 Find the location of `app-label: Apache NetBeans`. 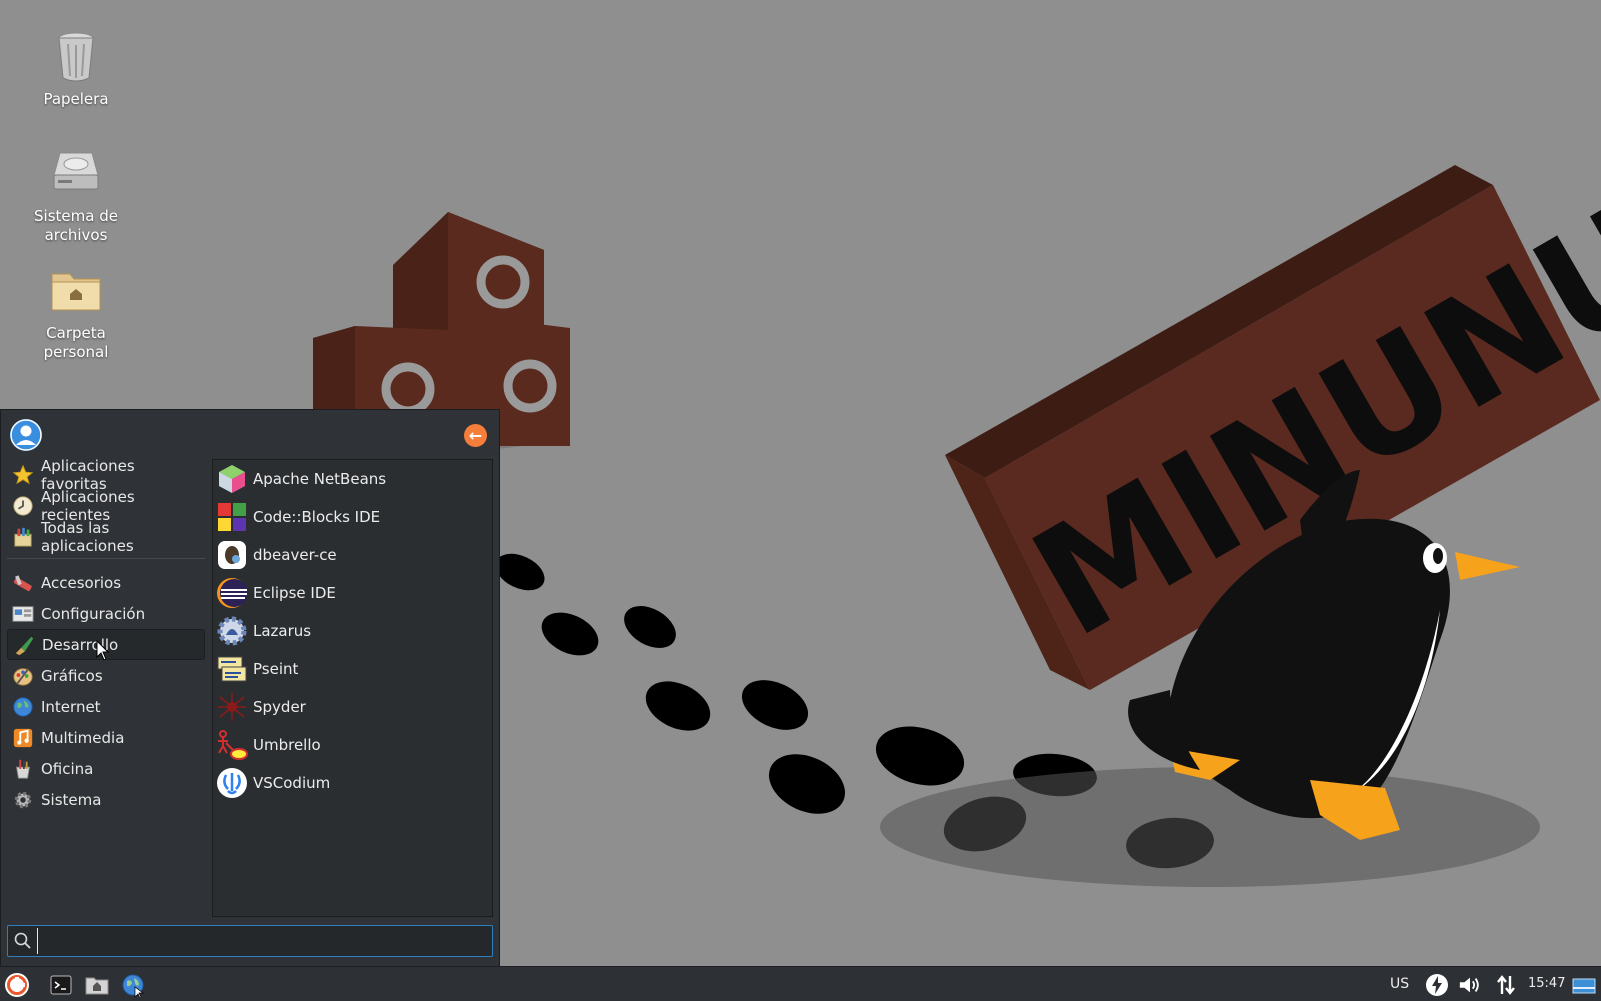

app-label: Apache NetBeans is located at coordinates (320, 479).